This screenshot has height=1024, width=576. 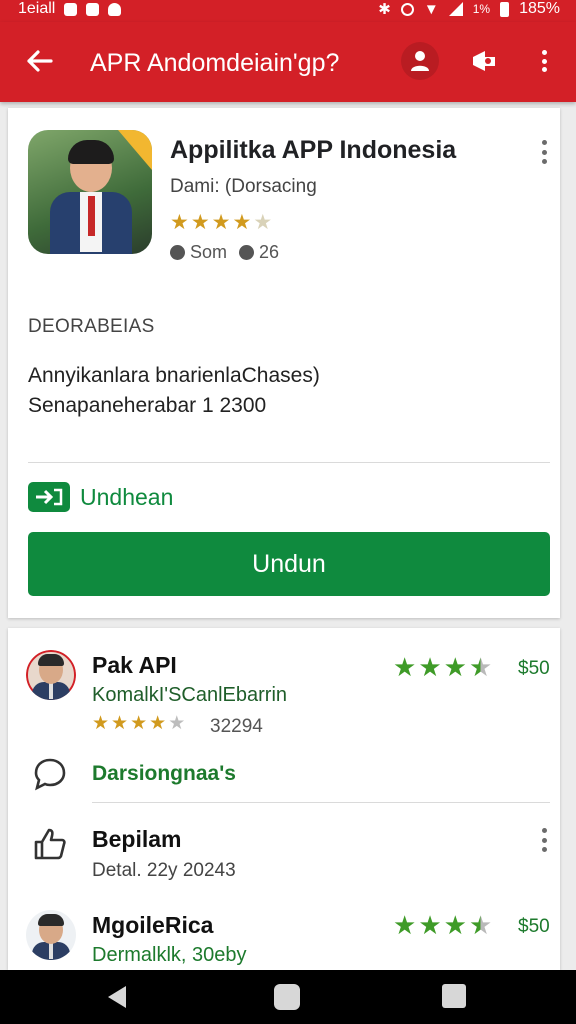 What do you see at coordinates (454, 996) in the screenshot?
I see `nav-recents-button` at bounding box center [454, 996].